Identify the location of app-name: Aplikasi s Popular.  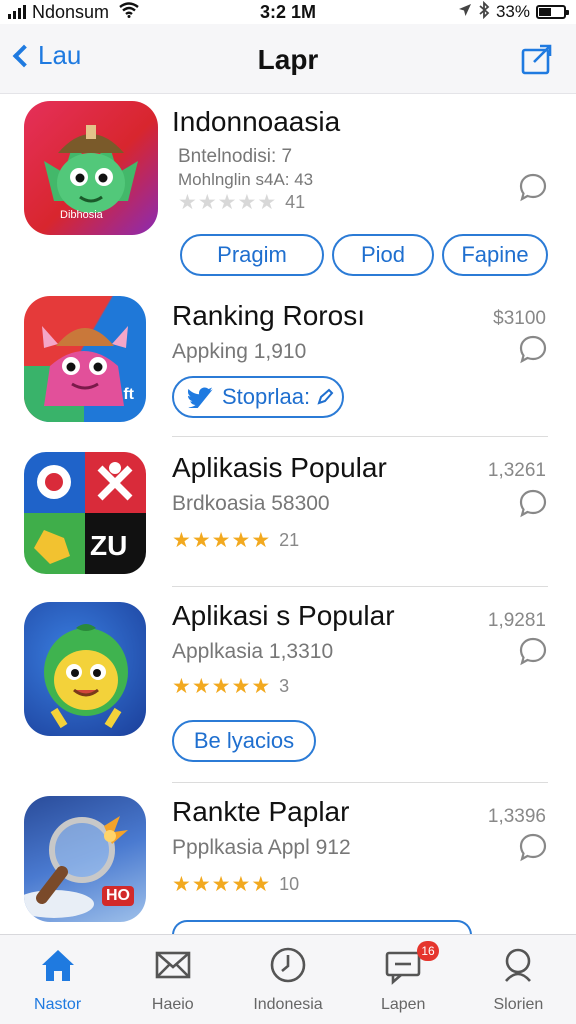
(283, 616).